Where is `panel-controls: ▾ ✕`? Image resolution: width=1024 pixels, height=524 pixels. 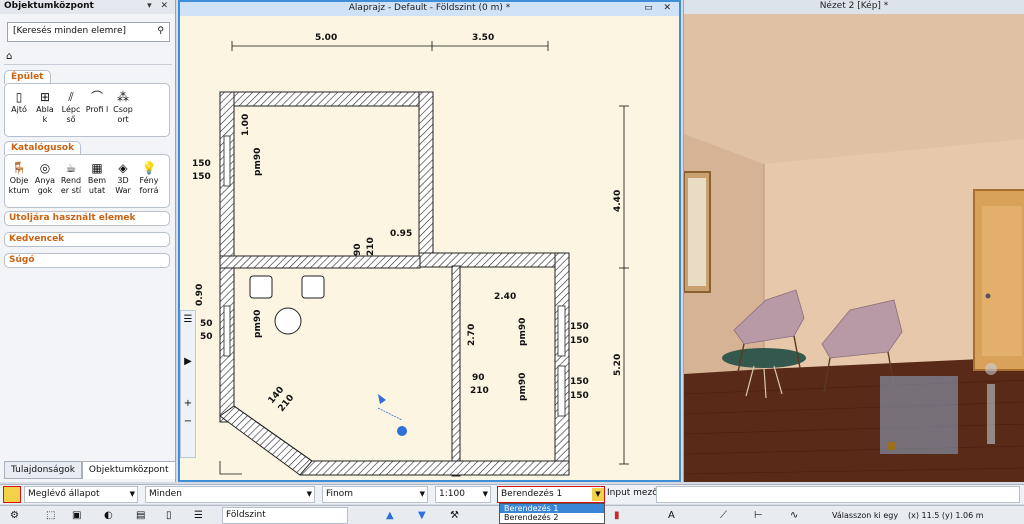 panel-controls: ▾ ✕ is located at coordinates (159, 7).